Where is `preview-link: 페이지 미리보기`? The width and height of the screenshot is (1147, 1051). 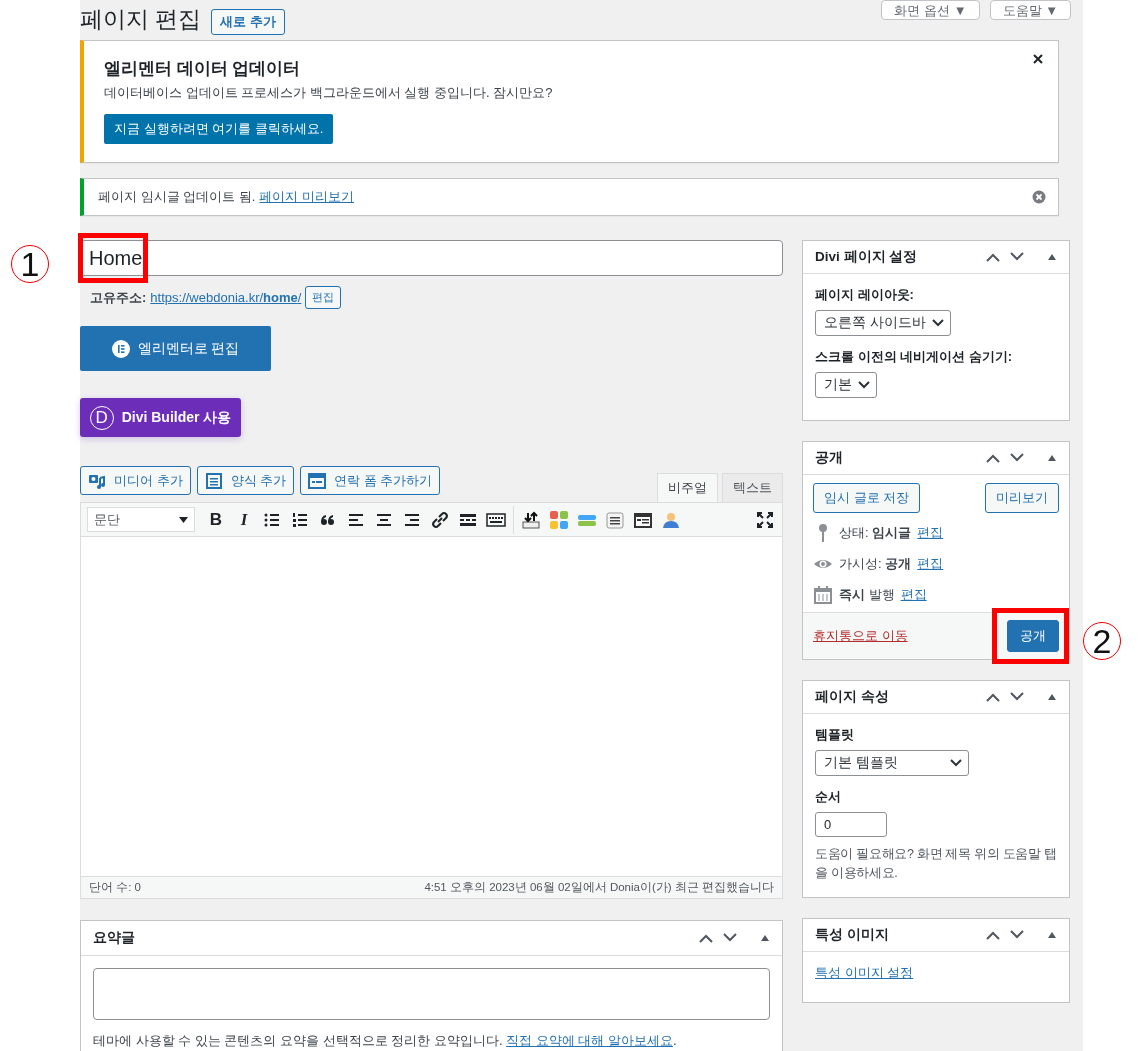 preview-link: 페이지 미리보기 is located at coordinates (307, 197).